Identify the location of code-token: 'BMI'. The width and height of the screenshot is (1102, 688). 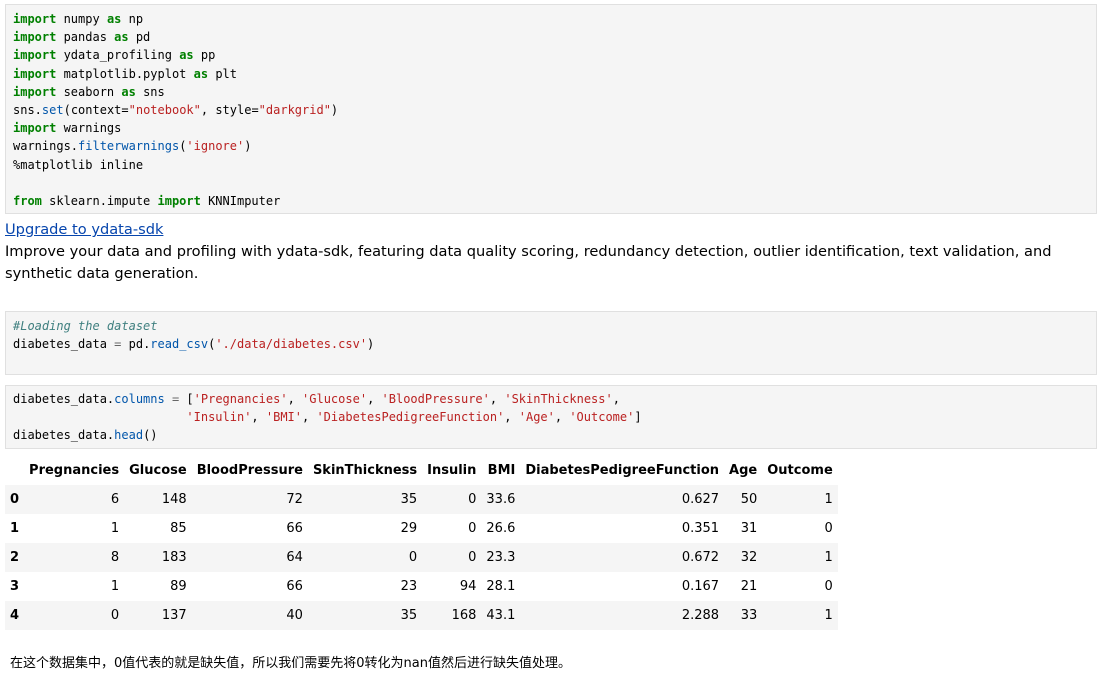
(283, 417).